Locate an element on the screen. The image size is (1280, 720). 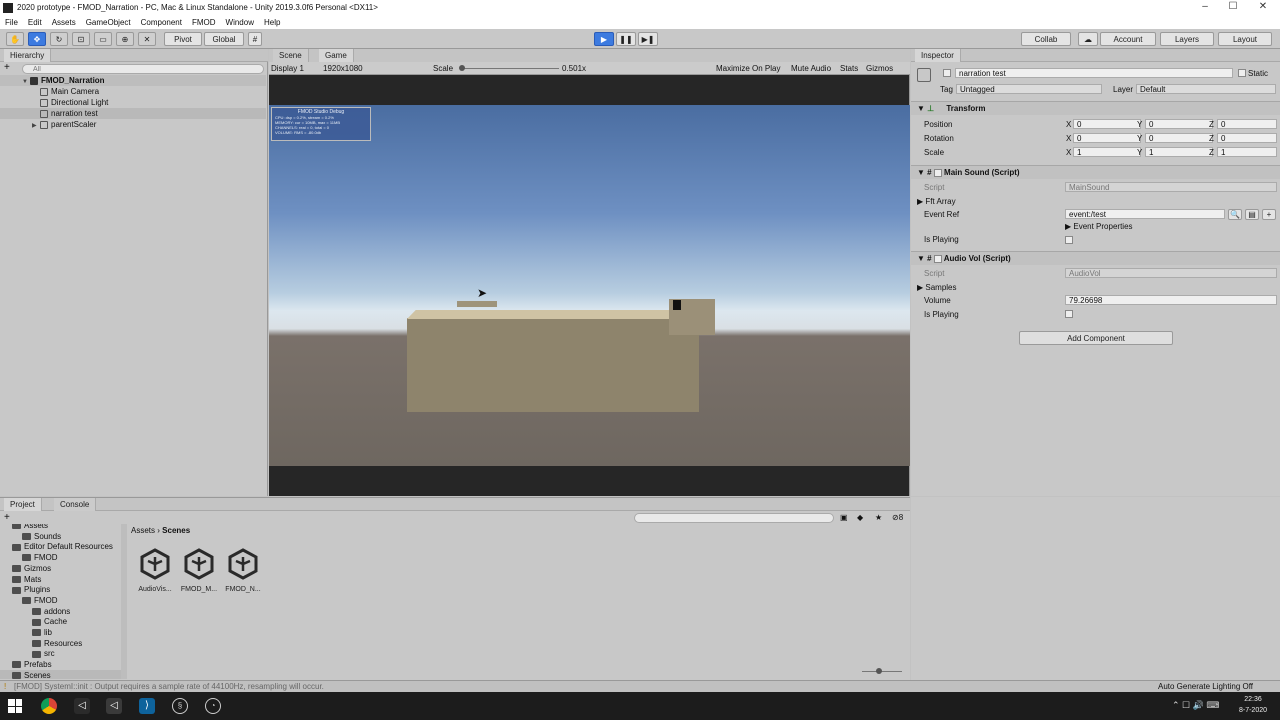
layout-dropdown: Layout is located at coordinates (1245, 39).